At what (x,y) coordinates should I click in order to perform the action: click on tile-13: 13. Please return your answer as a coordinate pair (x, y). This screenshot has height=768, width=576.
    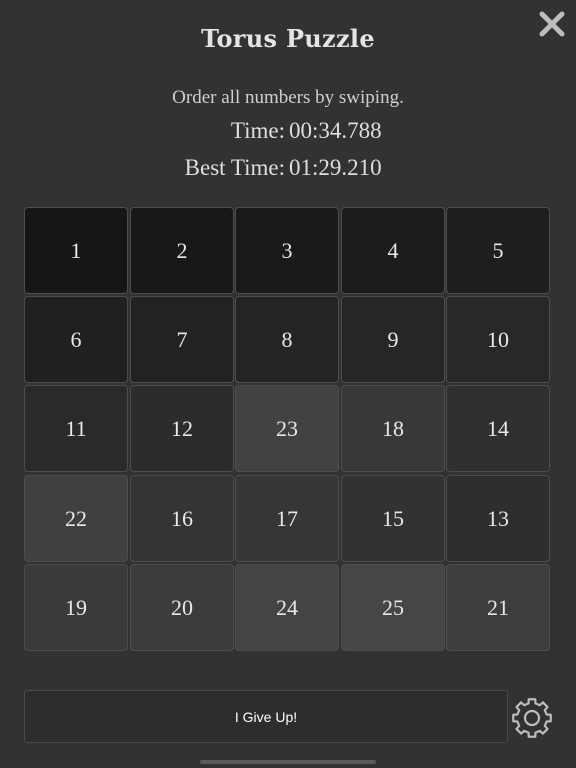
    Looking at the image, I should click on (498, 518).